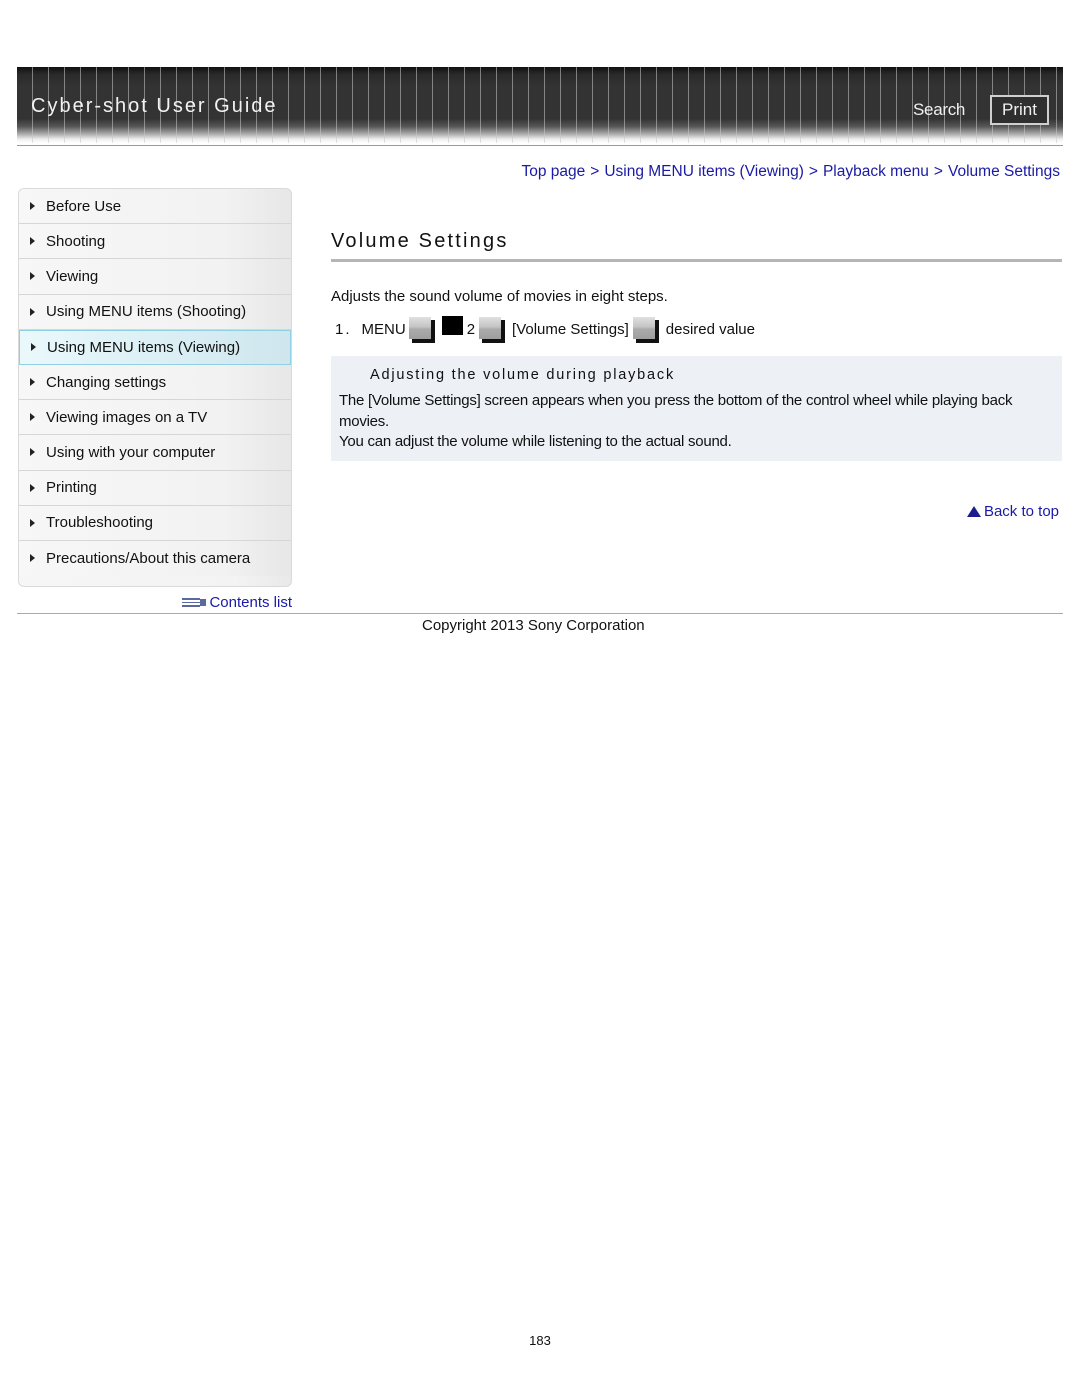 This screenshot has height=1397, width=1080. I want to click on step-final-label: desired value, so click(710, 329).